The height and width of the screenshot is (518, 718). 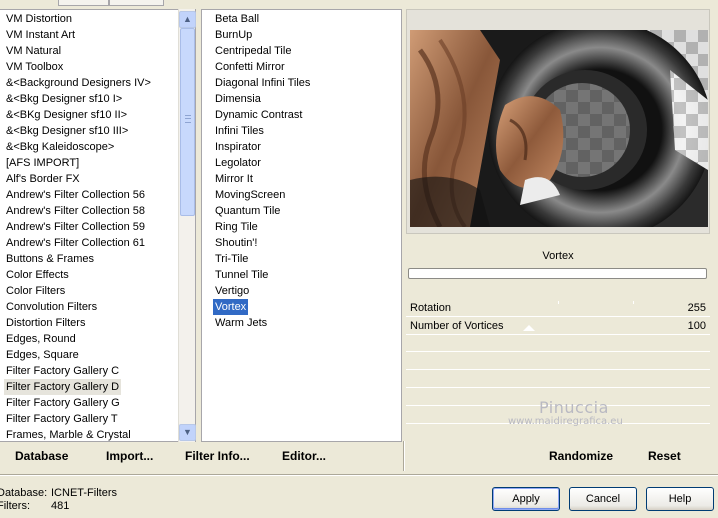 What do you see at coordinates (41, 339) in the screenshot?
I see `category-item: Edges, Round` at bounding box center [41, 339].